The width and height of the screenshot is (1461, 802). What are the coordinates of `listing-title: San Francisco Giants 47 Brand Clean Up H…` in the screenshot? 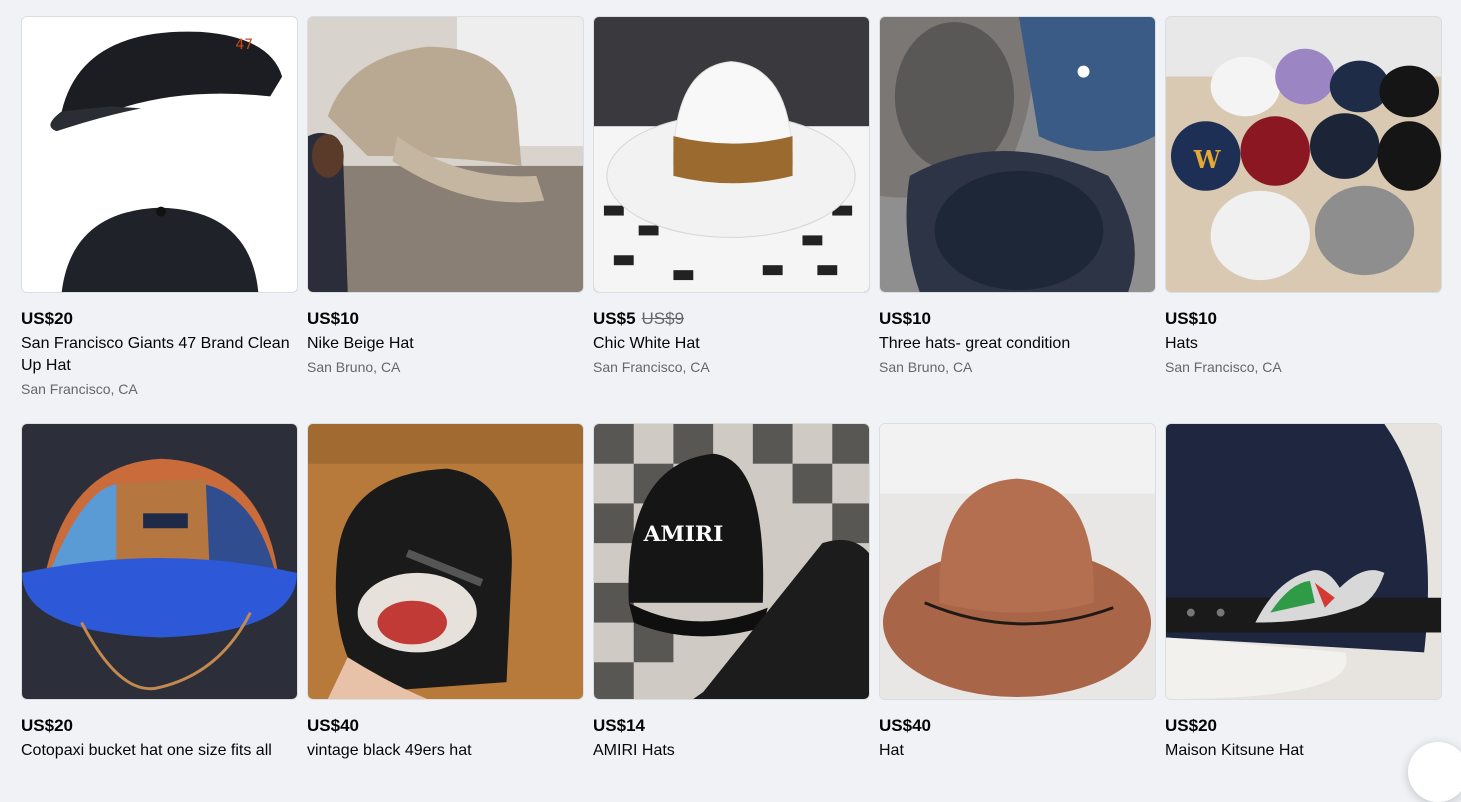 It's located at (155, 354).